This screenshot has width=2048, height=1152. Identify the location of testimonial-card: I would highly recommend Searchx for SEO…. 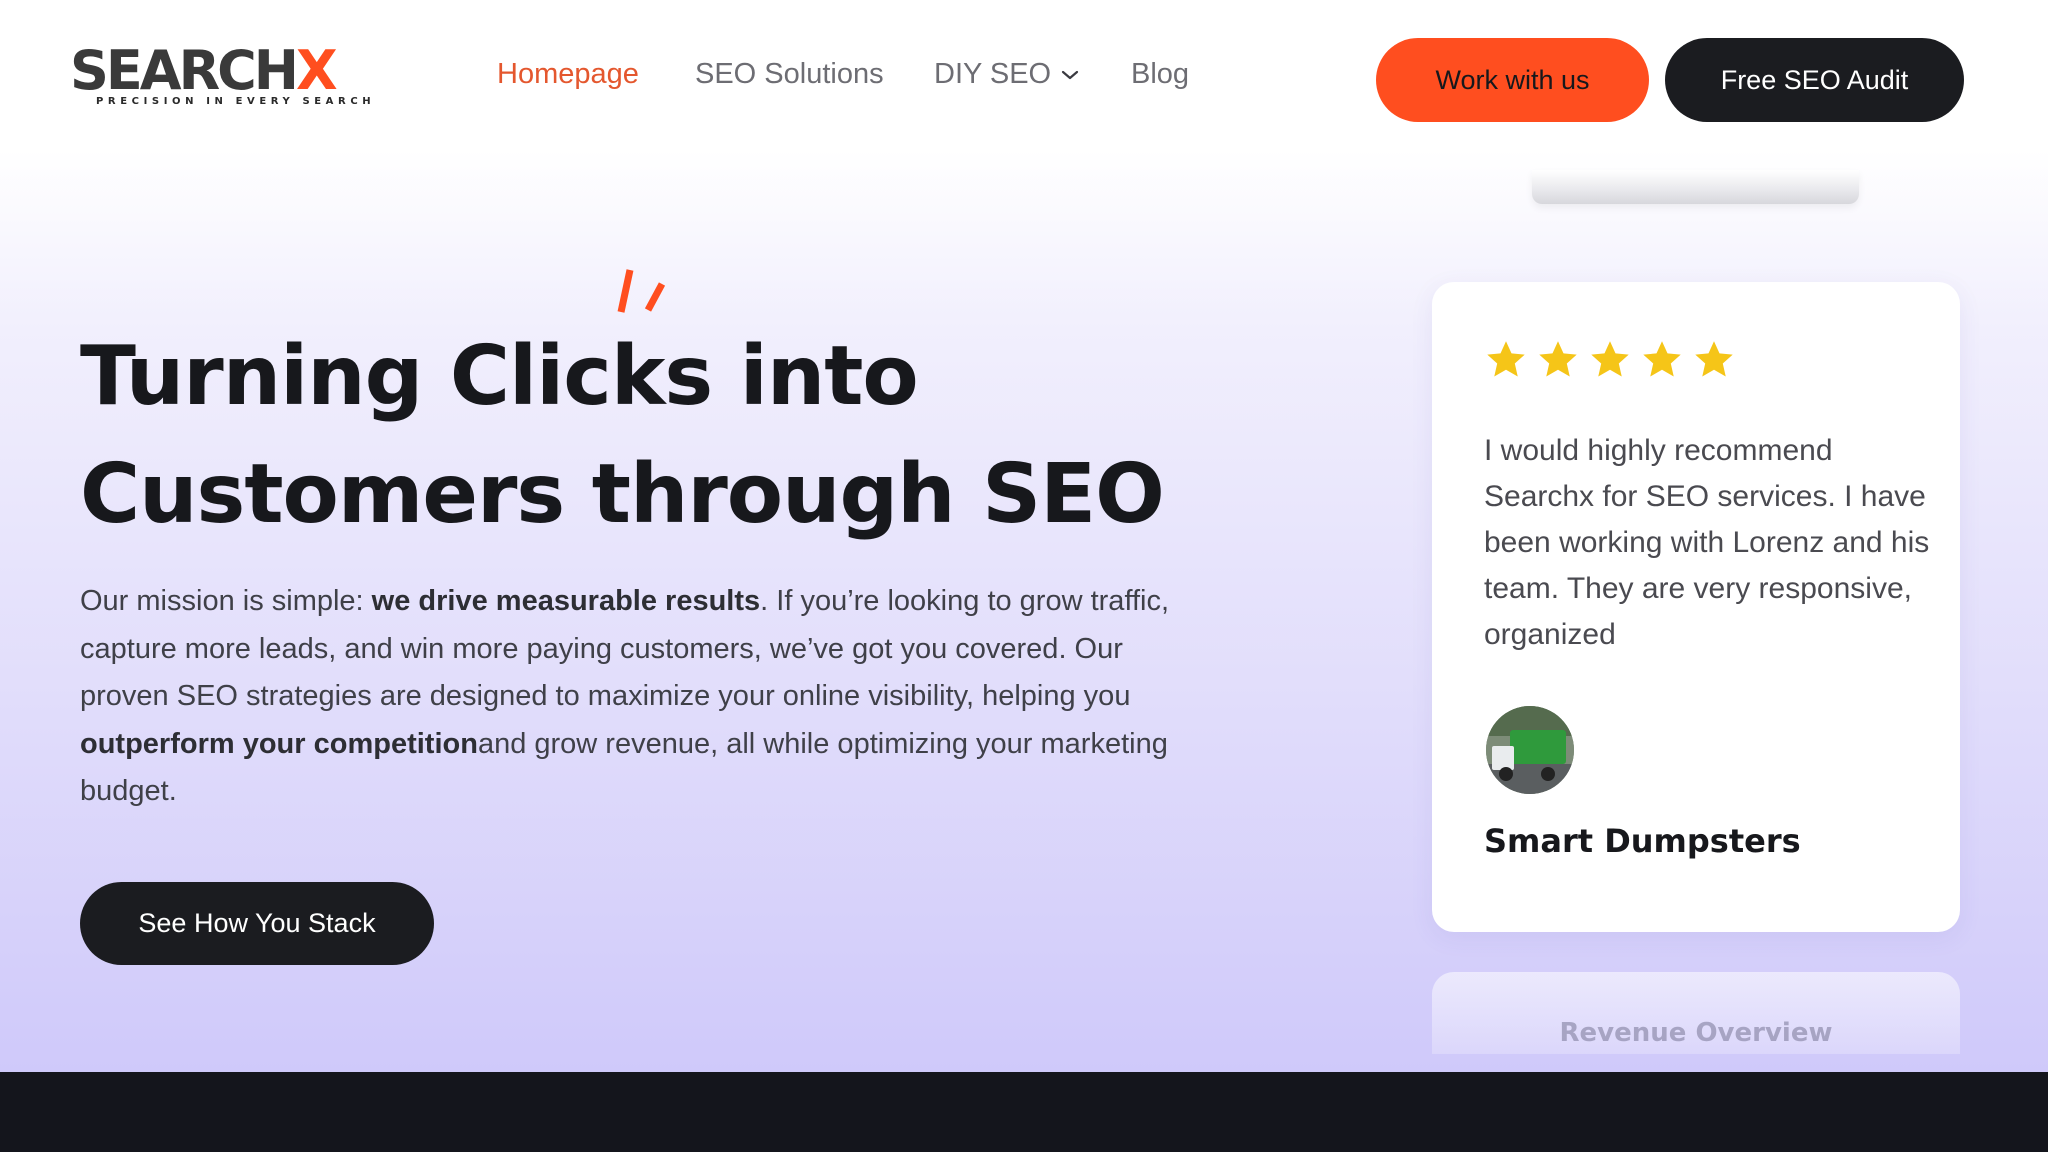
(1696, 607).